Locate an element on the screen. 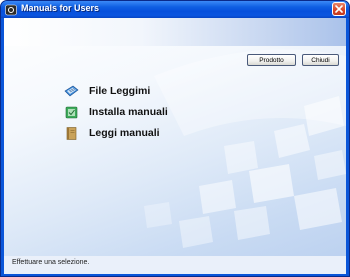  install-manuals-icon is located at coordinates (71, 112).